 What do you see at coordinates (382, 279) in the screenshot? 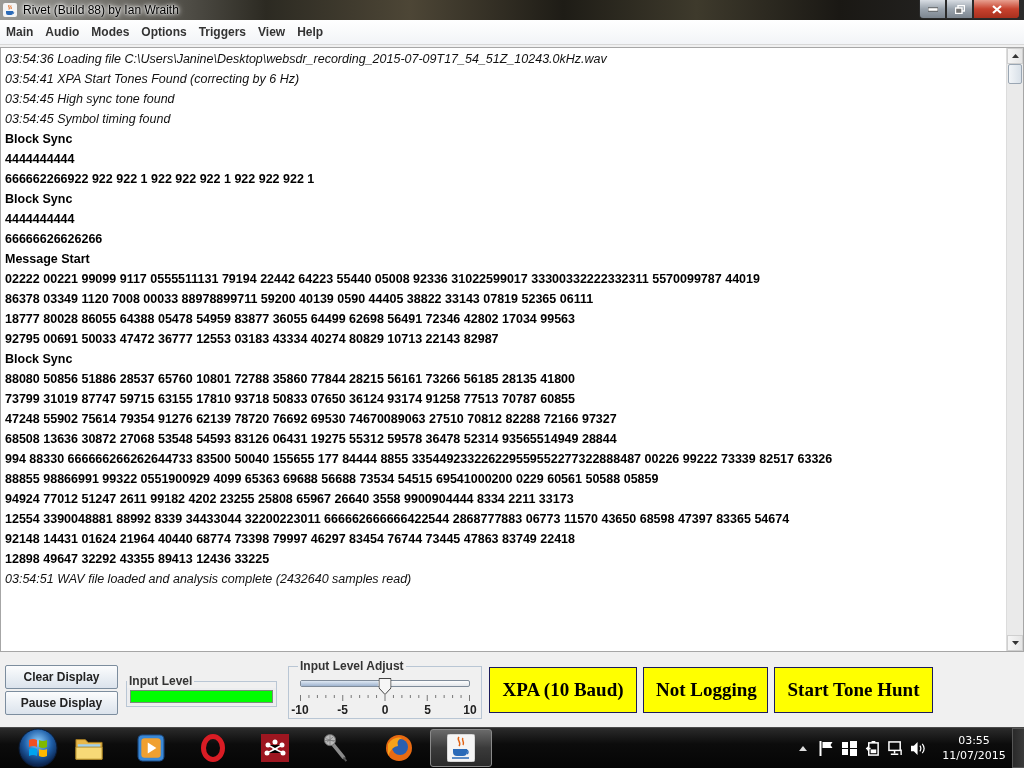
I see `data-line: 02222 00221 99099 9117 0555511131 79194 22442 64223 55440 05008 92336 31022599017 33300332222332311 5570099787 44019` at bounding box center [382, 279].